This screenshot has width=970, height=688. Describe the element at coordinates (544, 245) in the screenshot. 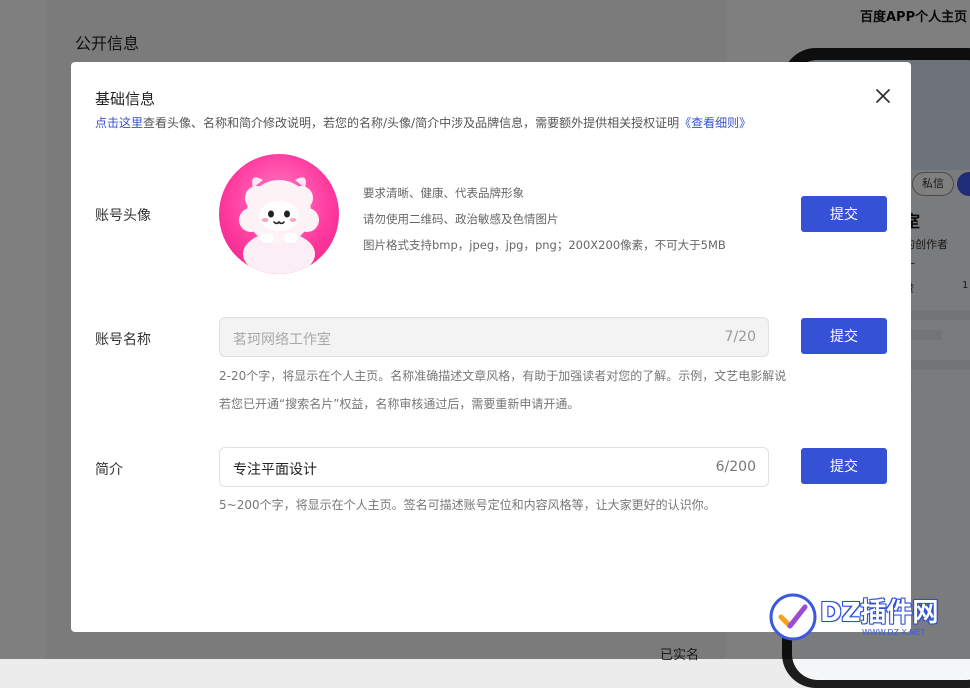

I see `avatar-tip: 图片格式支持bmp，jpeg，jpg，png；200X200像素，不可大于5MB` at that location.